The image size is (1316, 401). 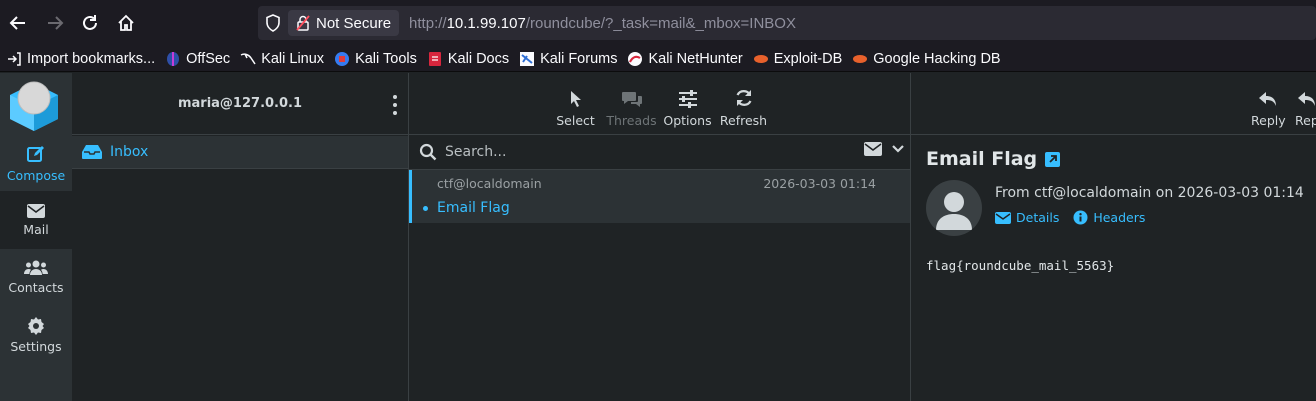 What do you see at coordinates (1268, 109) in the screenshot?
I see `reply-button: Reply` at bounding box center [1268, 109].